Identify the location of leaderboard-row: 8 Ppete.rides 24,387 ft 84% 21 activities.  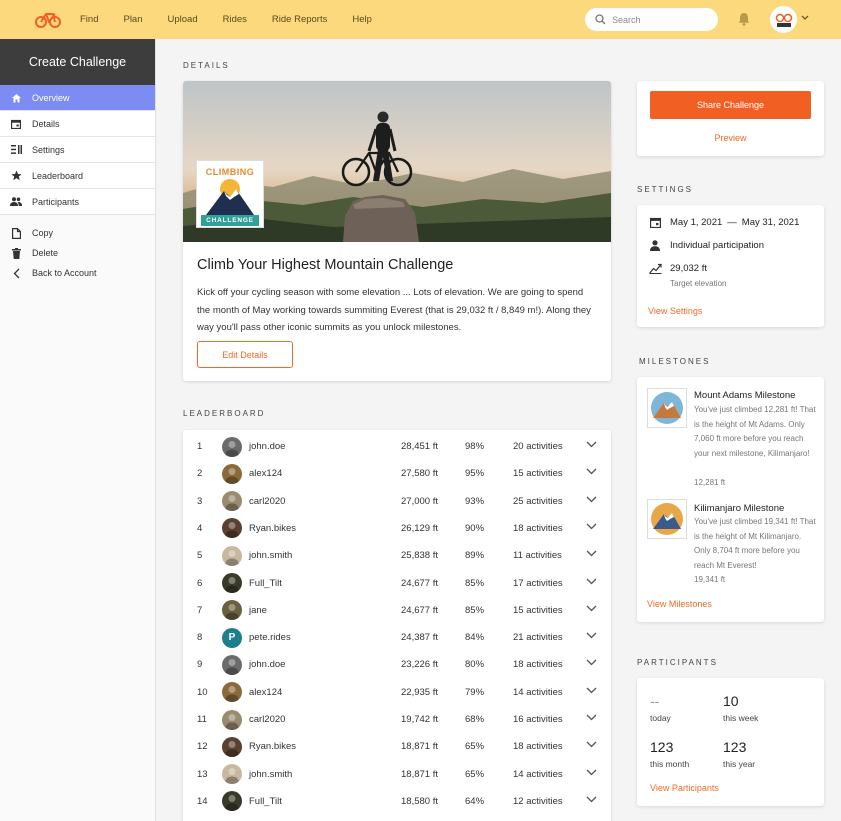
(397, 637).